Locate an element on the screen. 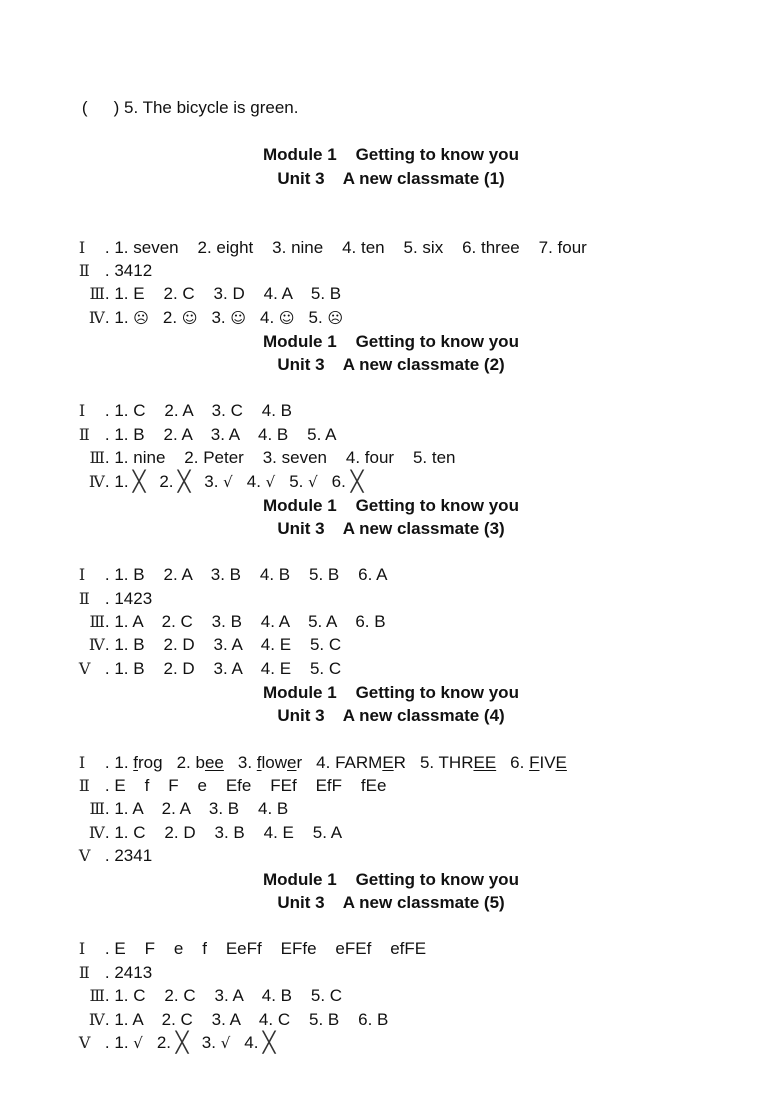  unit-title: Unit 3 A new classmate (1) is located at coordinates (391, 178).